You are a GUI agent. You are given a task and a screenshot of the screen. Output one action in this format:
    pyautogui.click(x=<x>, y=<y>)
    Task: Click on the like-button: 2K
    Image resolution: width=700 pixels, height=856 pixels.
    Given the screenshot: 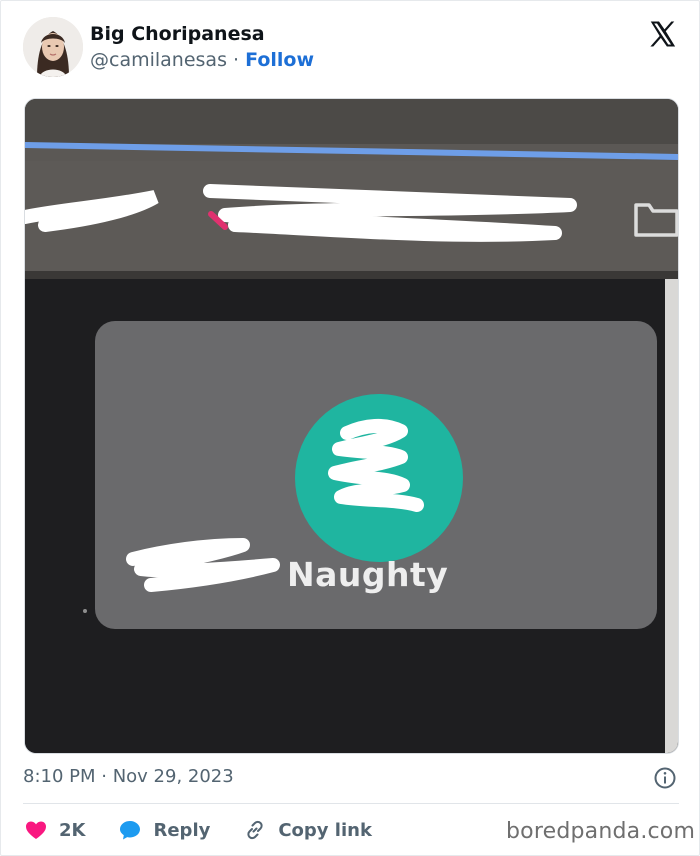 What is the action you would take?
    pyautogui.click(x=54, y=830)
    